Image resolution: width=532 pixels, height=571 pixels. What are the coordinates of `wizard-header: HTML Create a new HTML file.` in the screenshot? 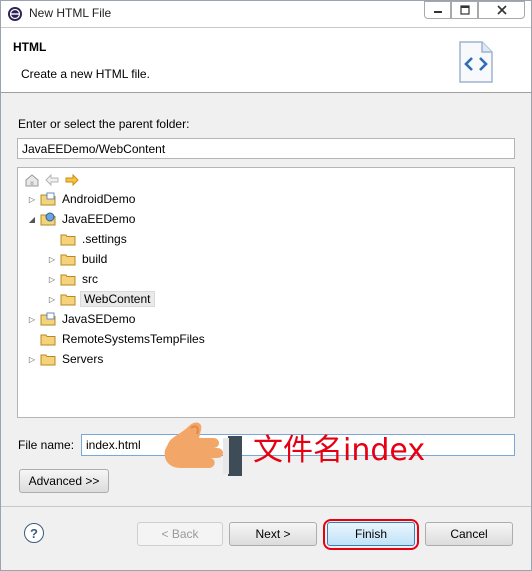 It's located at (266, 60).